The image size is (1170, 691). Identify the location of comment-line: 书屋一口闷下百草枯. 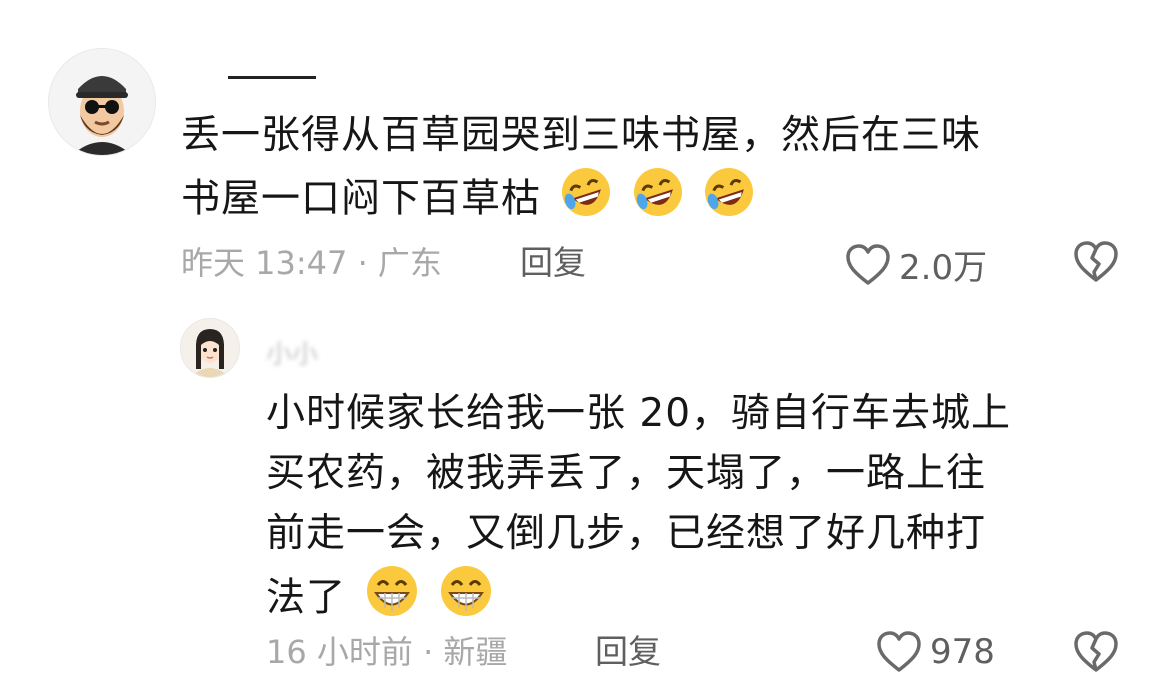
(361, 199).